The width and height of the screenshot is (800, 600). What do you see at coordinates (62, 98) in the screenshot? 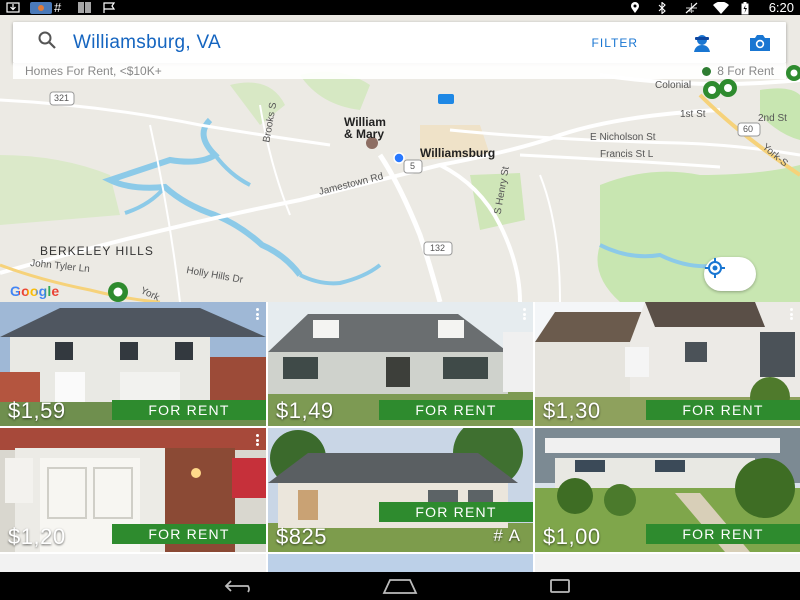
I see `route-shield: 321` at bounding box center [62, 98].